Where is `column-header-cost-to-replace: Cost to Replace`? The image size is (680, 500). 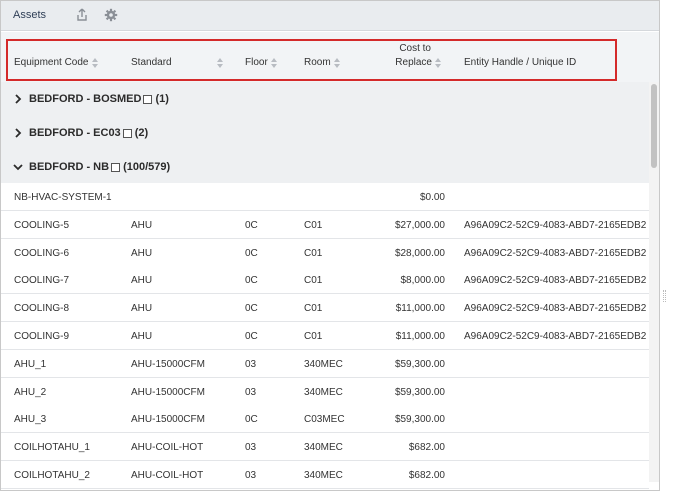 column-header-cost-to-replace: Cost to Replace is located at coordinates (416, 55).